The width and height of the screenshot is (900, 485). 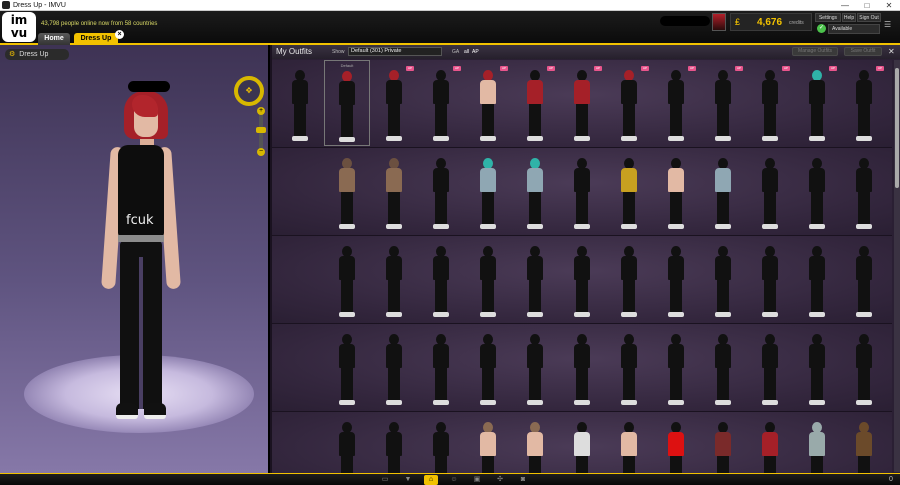 What do you see at coordinates (867, 5) in the screenshot?
I see `maximize-button: □` at bounding box center [867, 5].